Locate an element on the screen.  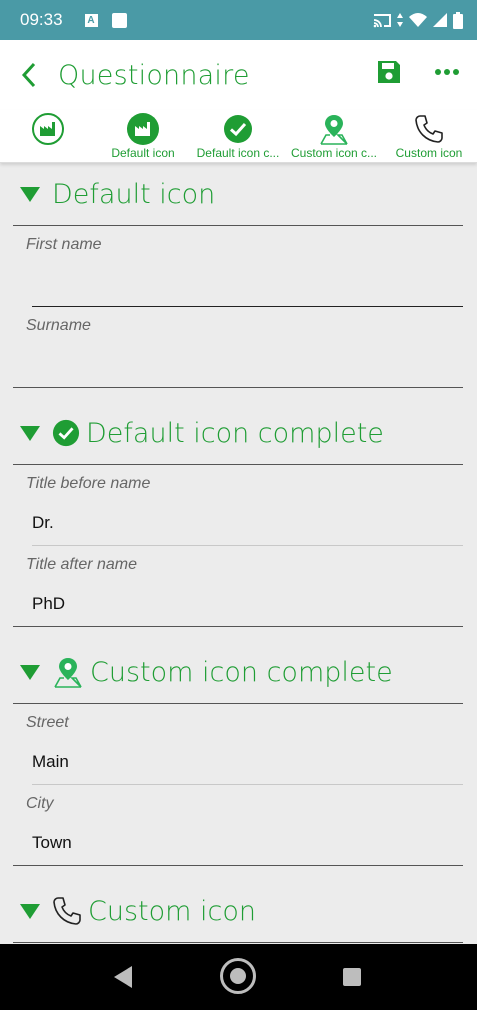
more-horizontal-icon is located at coordinates (447, 72).